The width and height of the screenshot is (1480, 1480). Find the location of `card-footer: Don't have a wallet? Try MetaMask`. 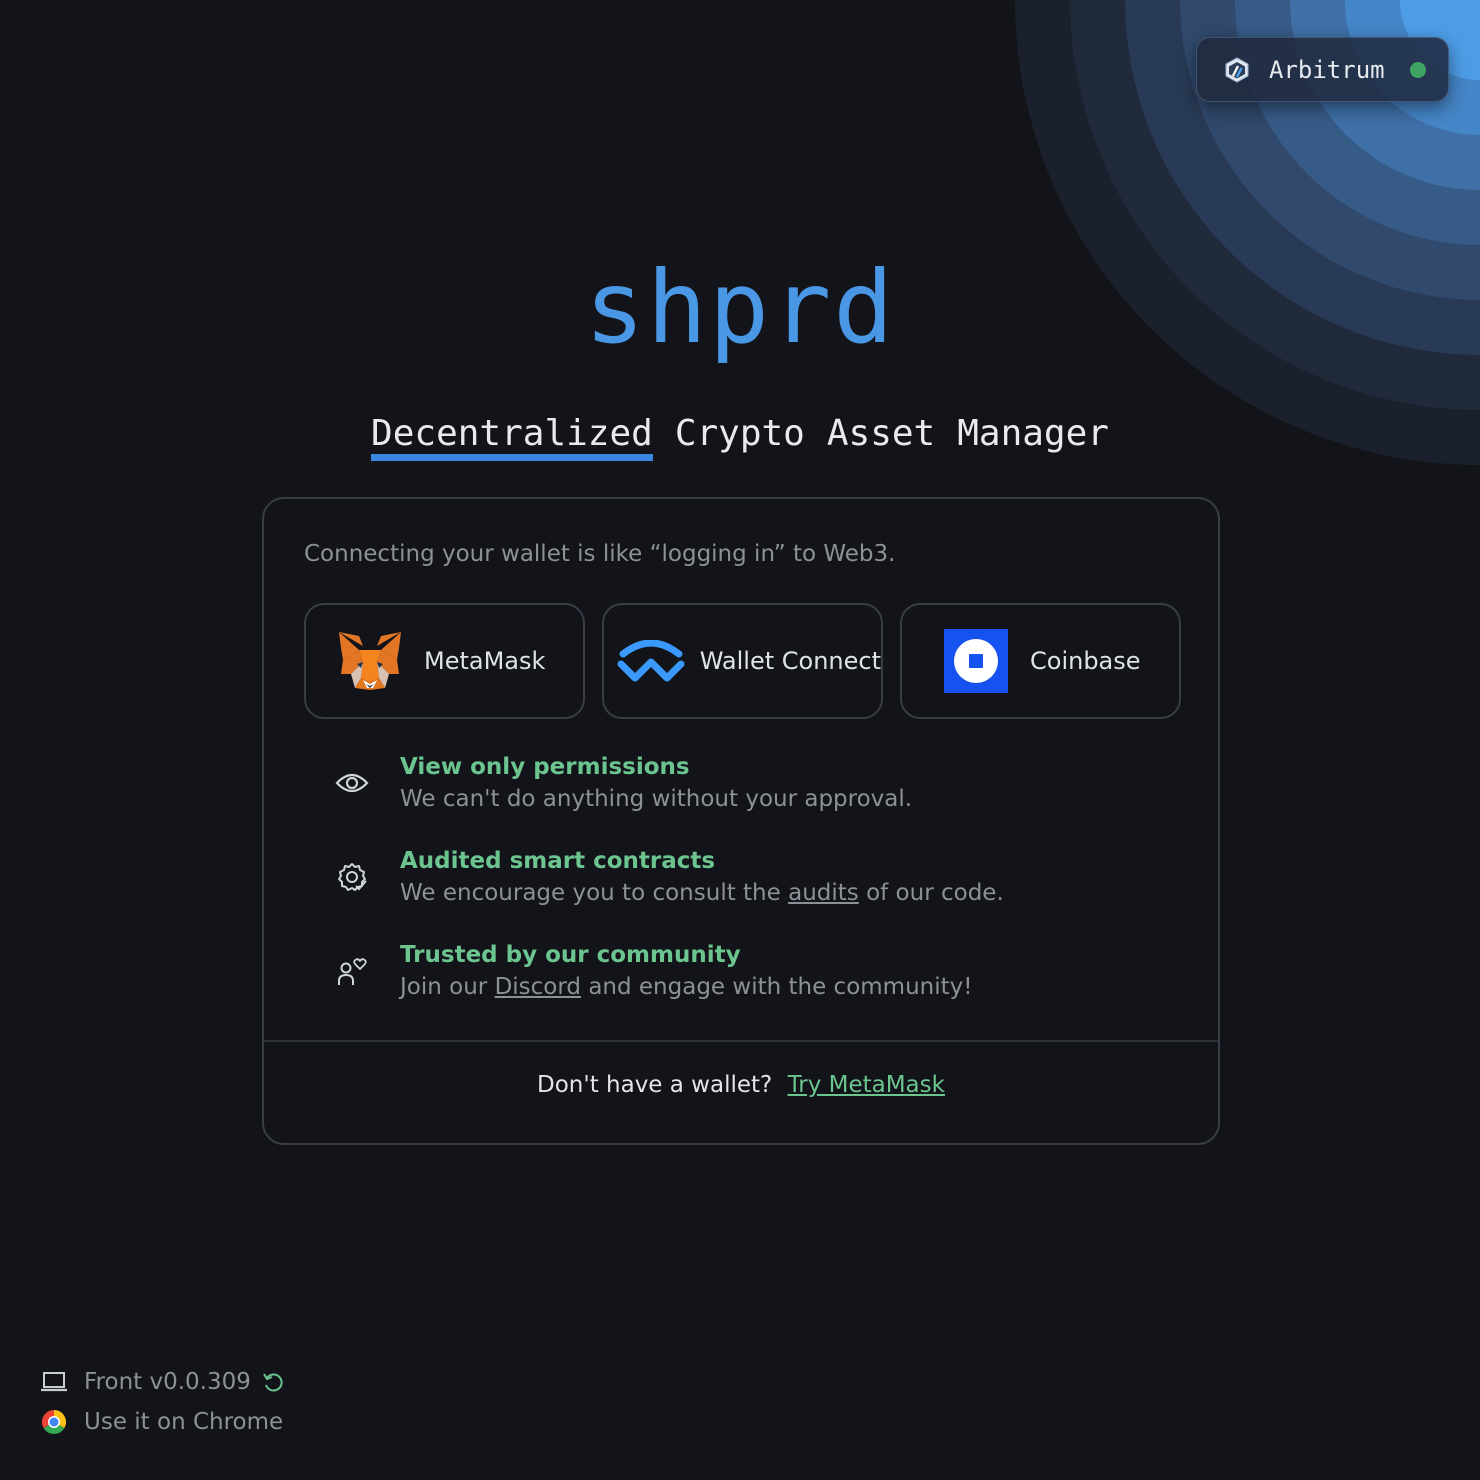

card-footer: Don't have a wallet? Try MetaMask is located at coordinates (741, 1085).